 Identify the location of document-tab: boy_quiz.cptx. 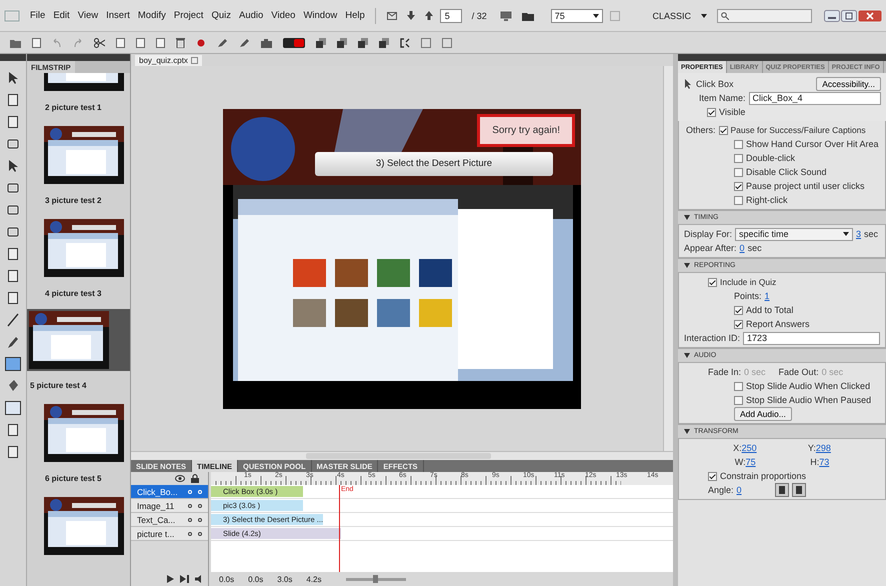
(168, 60).